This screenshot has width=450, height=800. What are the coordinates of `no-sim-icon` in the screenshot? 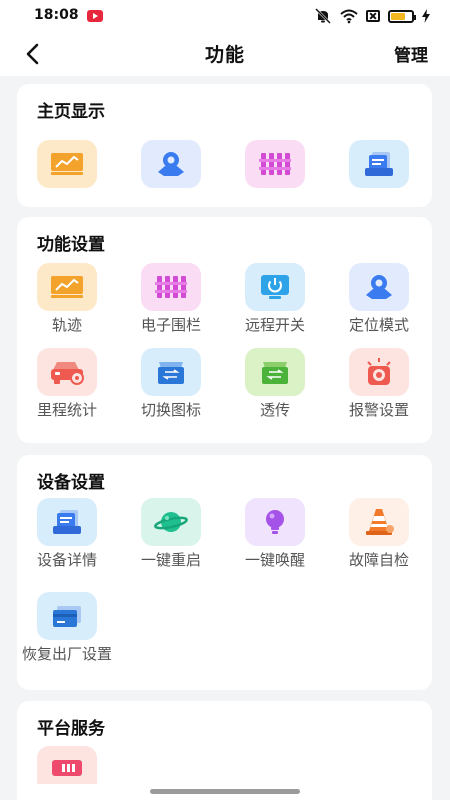 It's located at (373, 16).